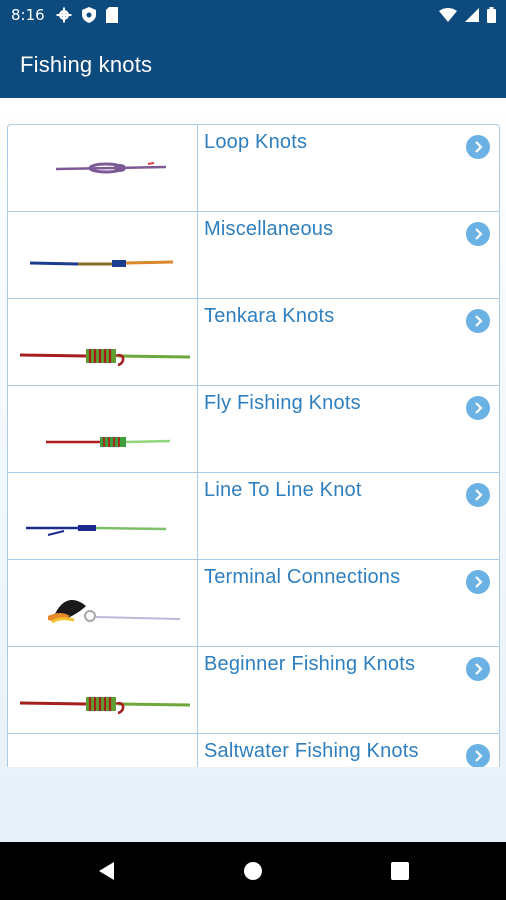 The width and height of the screenshot is (506, 900). What do you see at coordinates (256, 142) in the screenshot?
I see `category-label: Loop Knots` at bounding box center [256, 142].